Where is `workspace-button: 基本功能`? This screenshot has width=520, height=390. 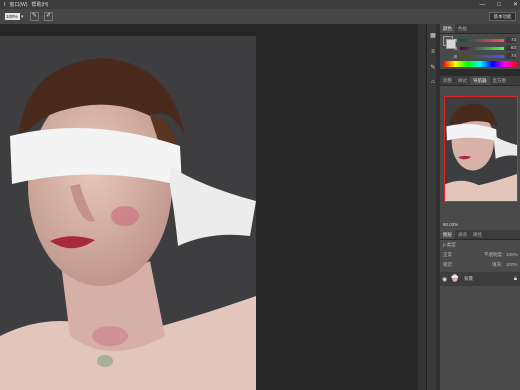
workspace-button: 基本功能 is located at coordinates (502, 16).